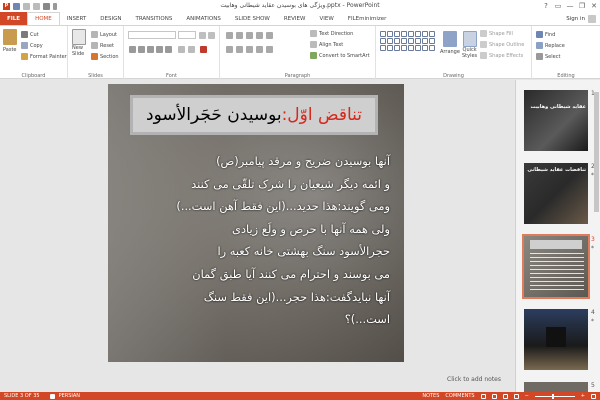  I want to click on decrease-font-icon, so click(211, 35).